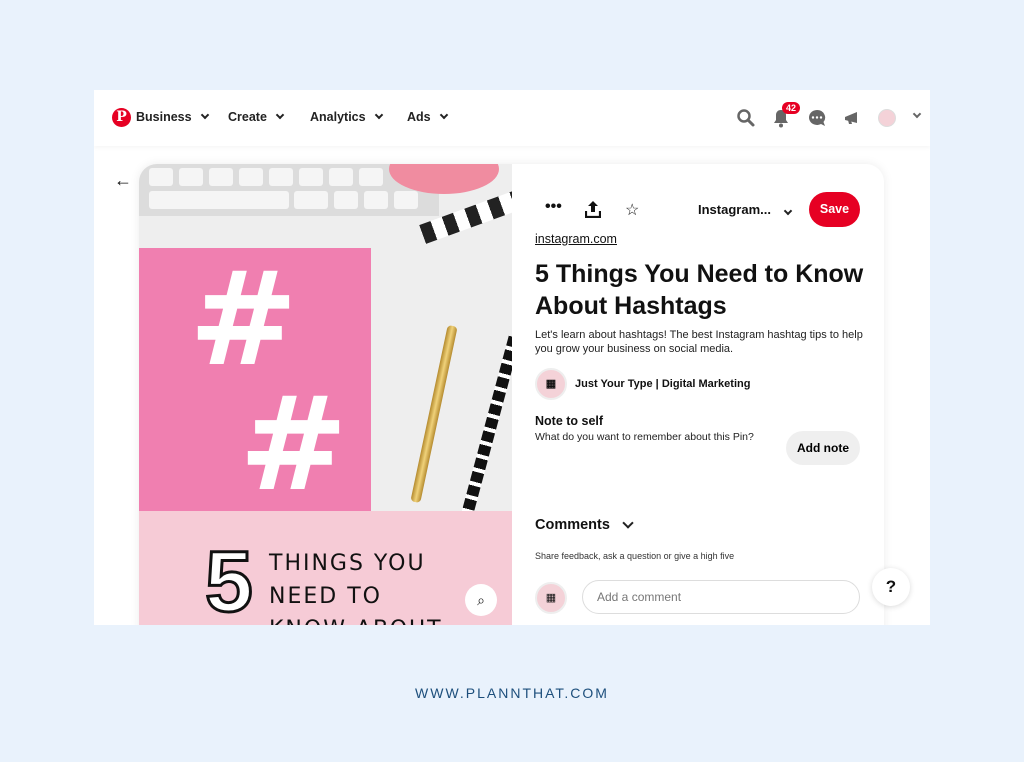 The width and height of the screenshot is (1024, 762). Describe the element at coordinates (569, 421) in the screenshot. I see `note-heading: Note to self` at that location.